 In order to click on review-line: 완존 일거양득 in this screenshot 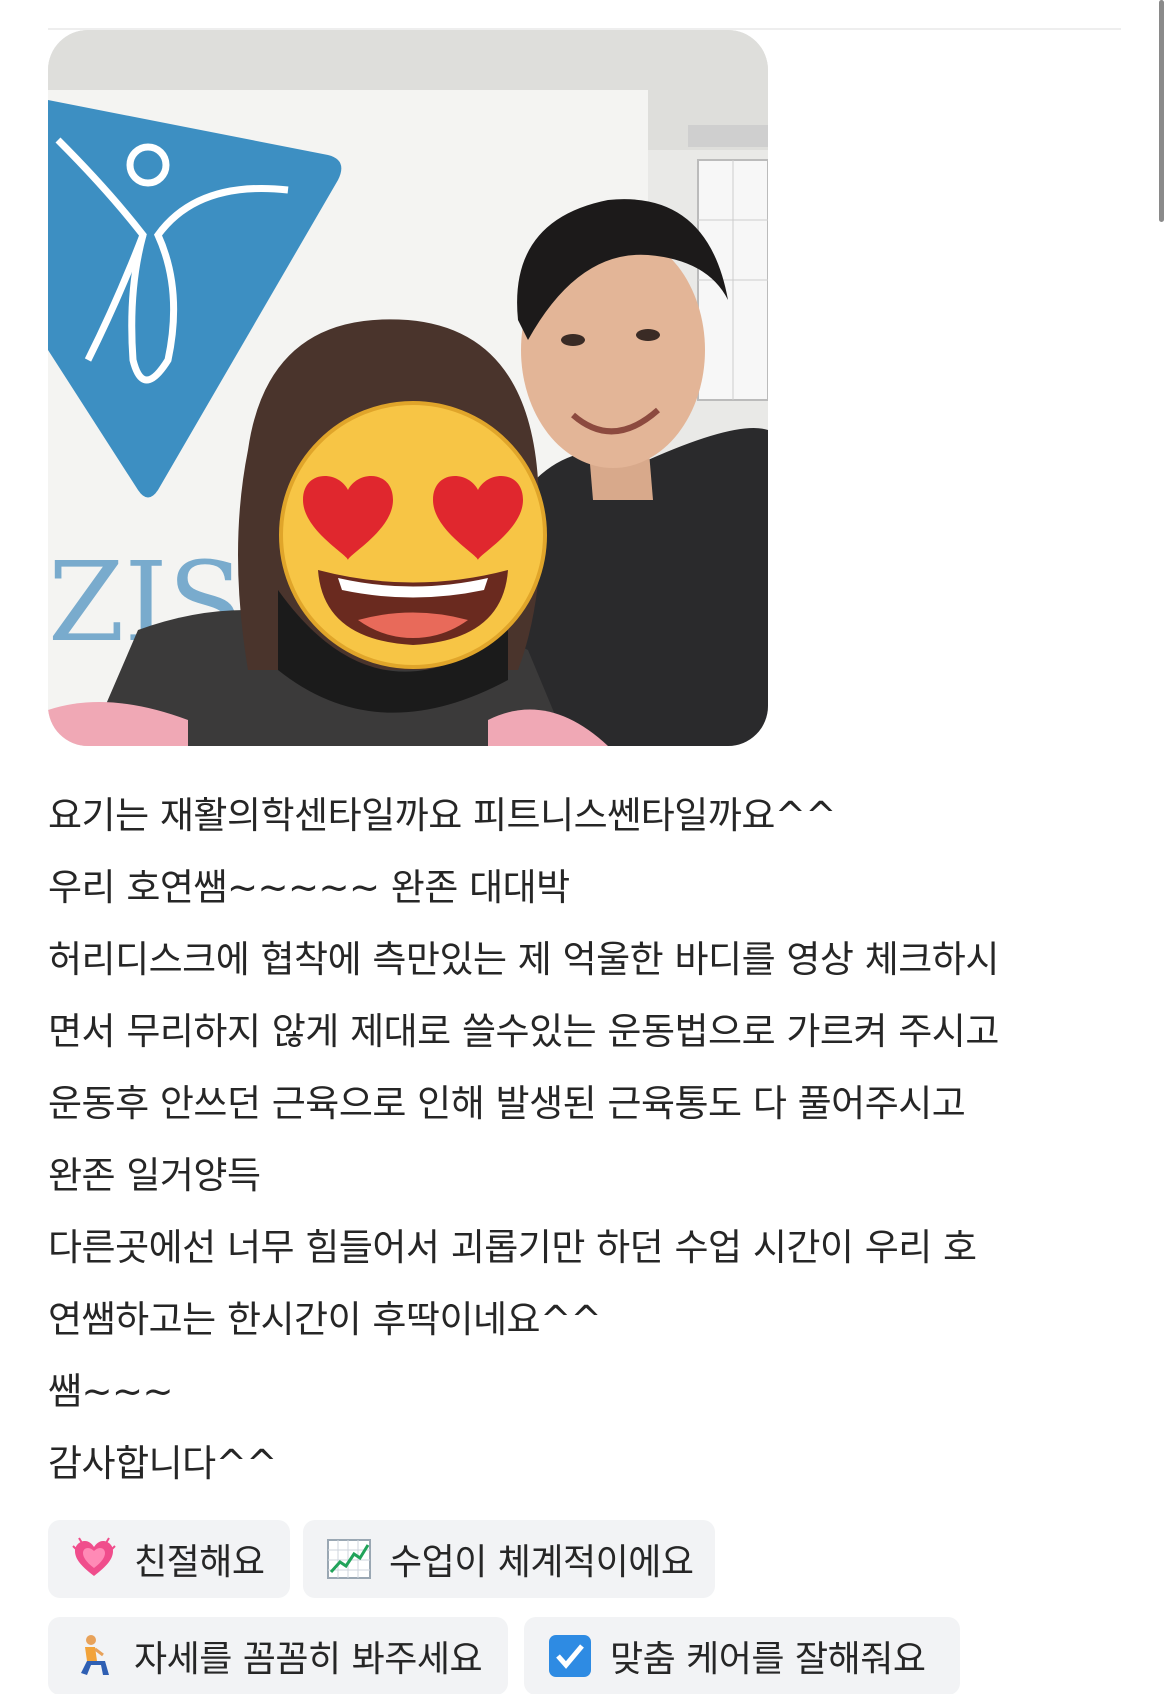, I will do `click(154, 1175)`.